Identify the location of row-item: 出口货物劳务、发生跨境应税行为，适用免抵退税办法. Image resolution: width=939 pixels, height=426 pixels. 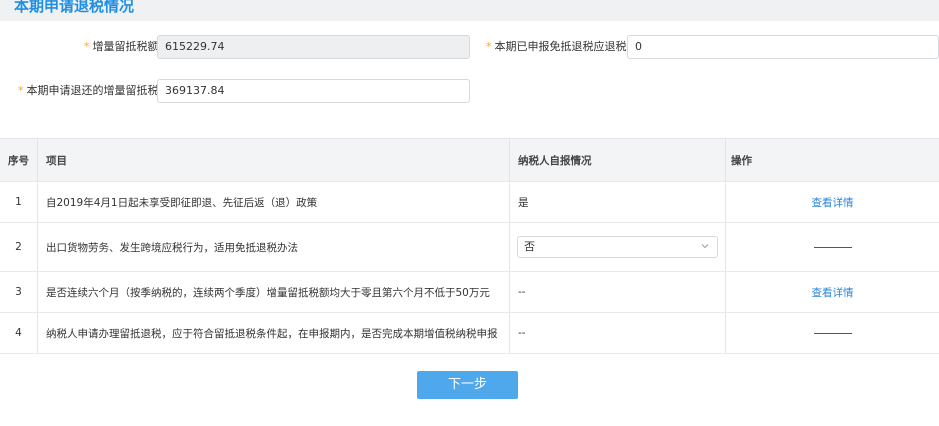
(273, 247).